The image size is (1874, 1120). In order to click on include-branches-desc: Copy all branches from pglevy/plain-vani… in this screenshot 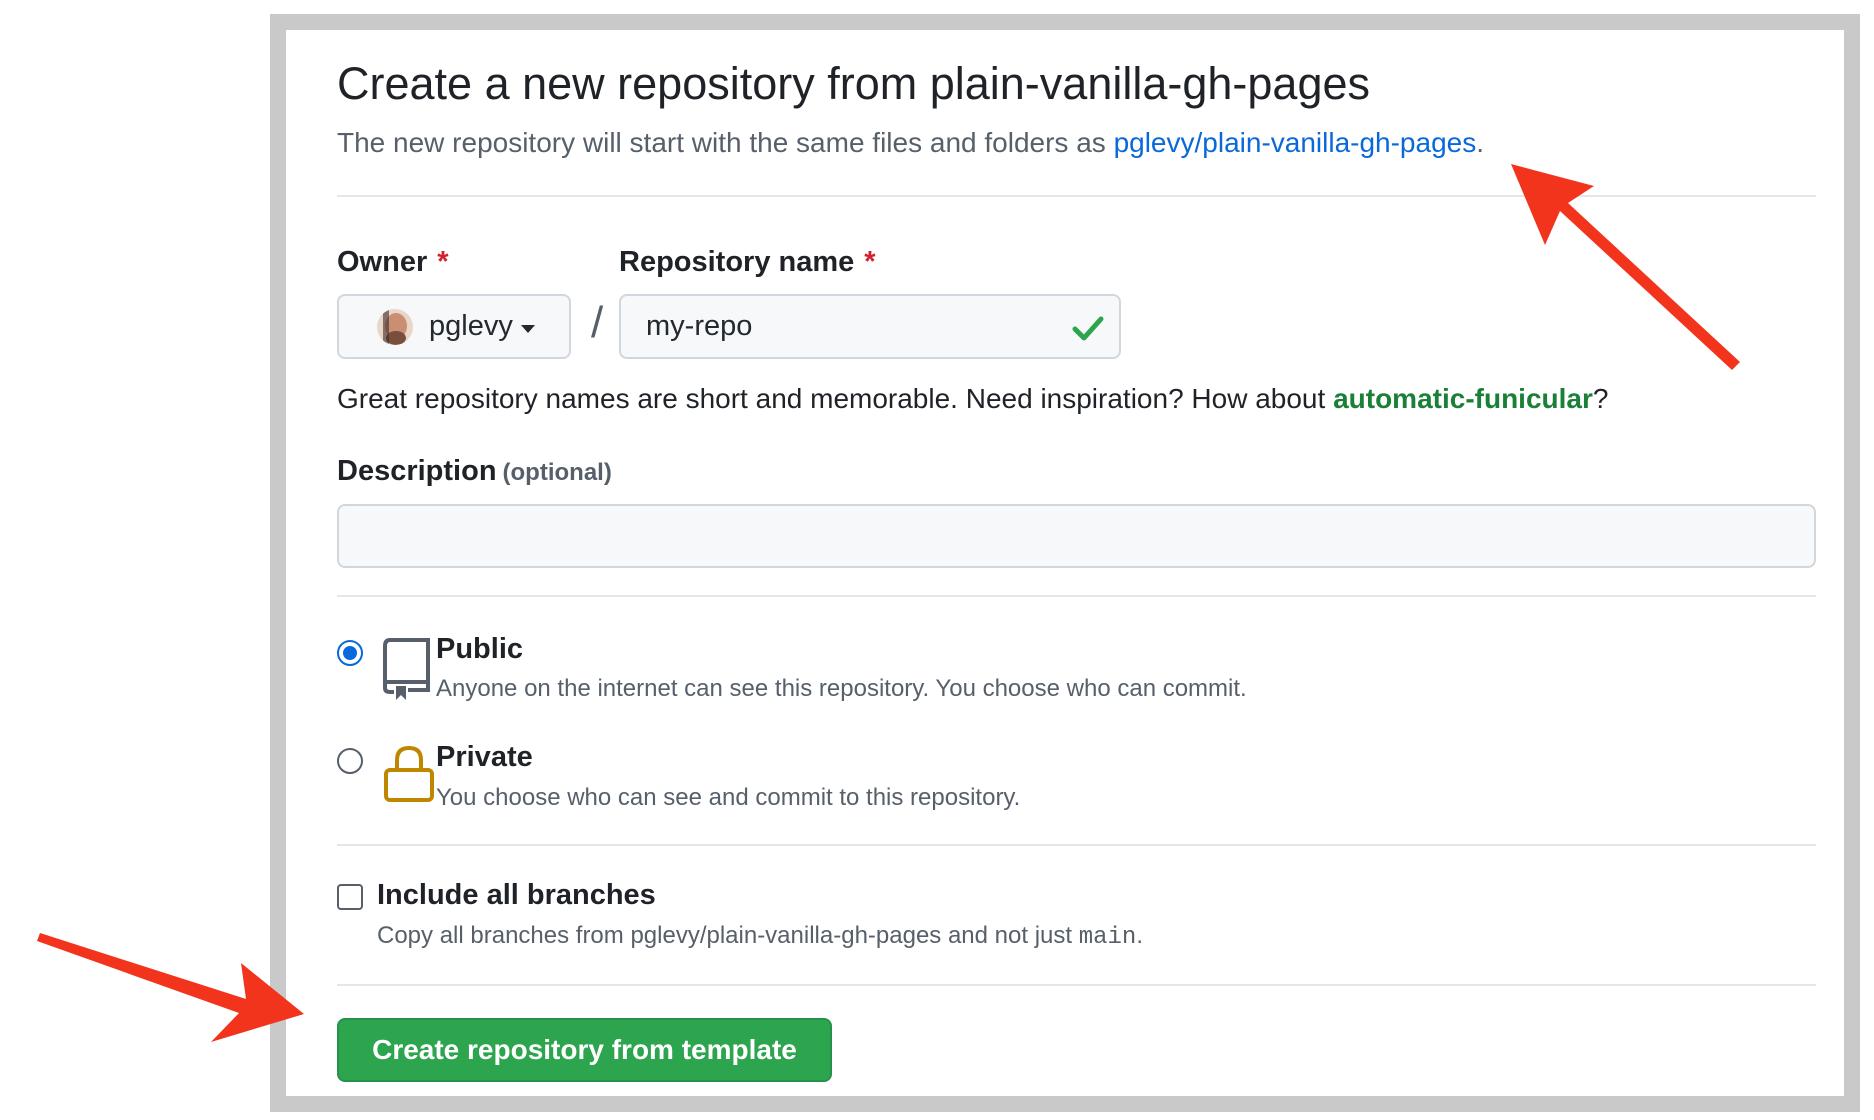, I will do `click(760, 936)`.